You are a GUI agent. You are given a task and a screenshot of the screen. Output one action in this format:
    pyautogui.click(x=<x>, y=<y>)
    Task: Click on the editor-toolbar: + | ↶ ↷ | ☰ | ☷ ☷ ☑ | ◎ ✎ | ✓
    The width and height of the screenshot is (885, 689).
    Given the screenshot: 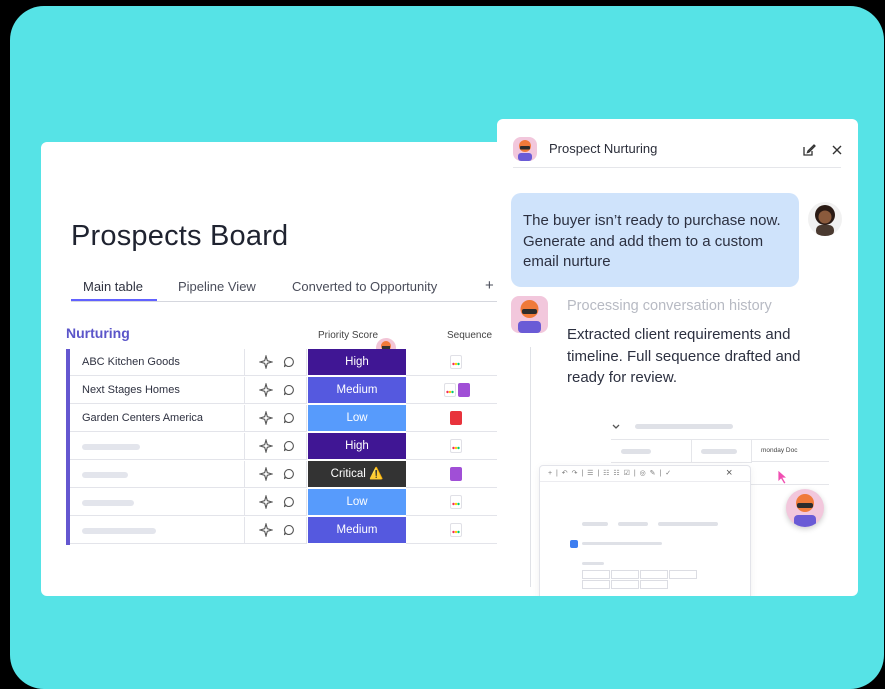 What is the action you would take?
    pyautogui.click(x=645, y=474)
    